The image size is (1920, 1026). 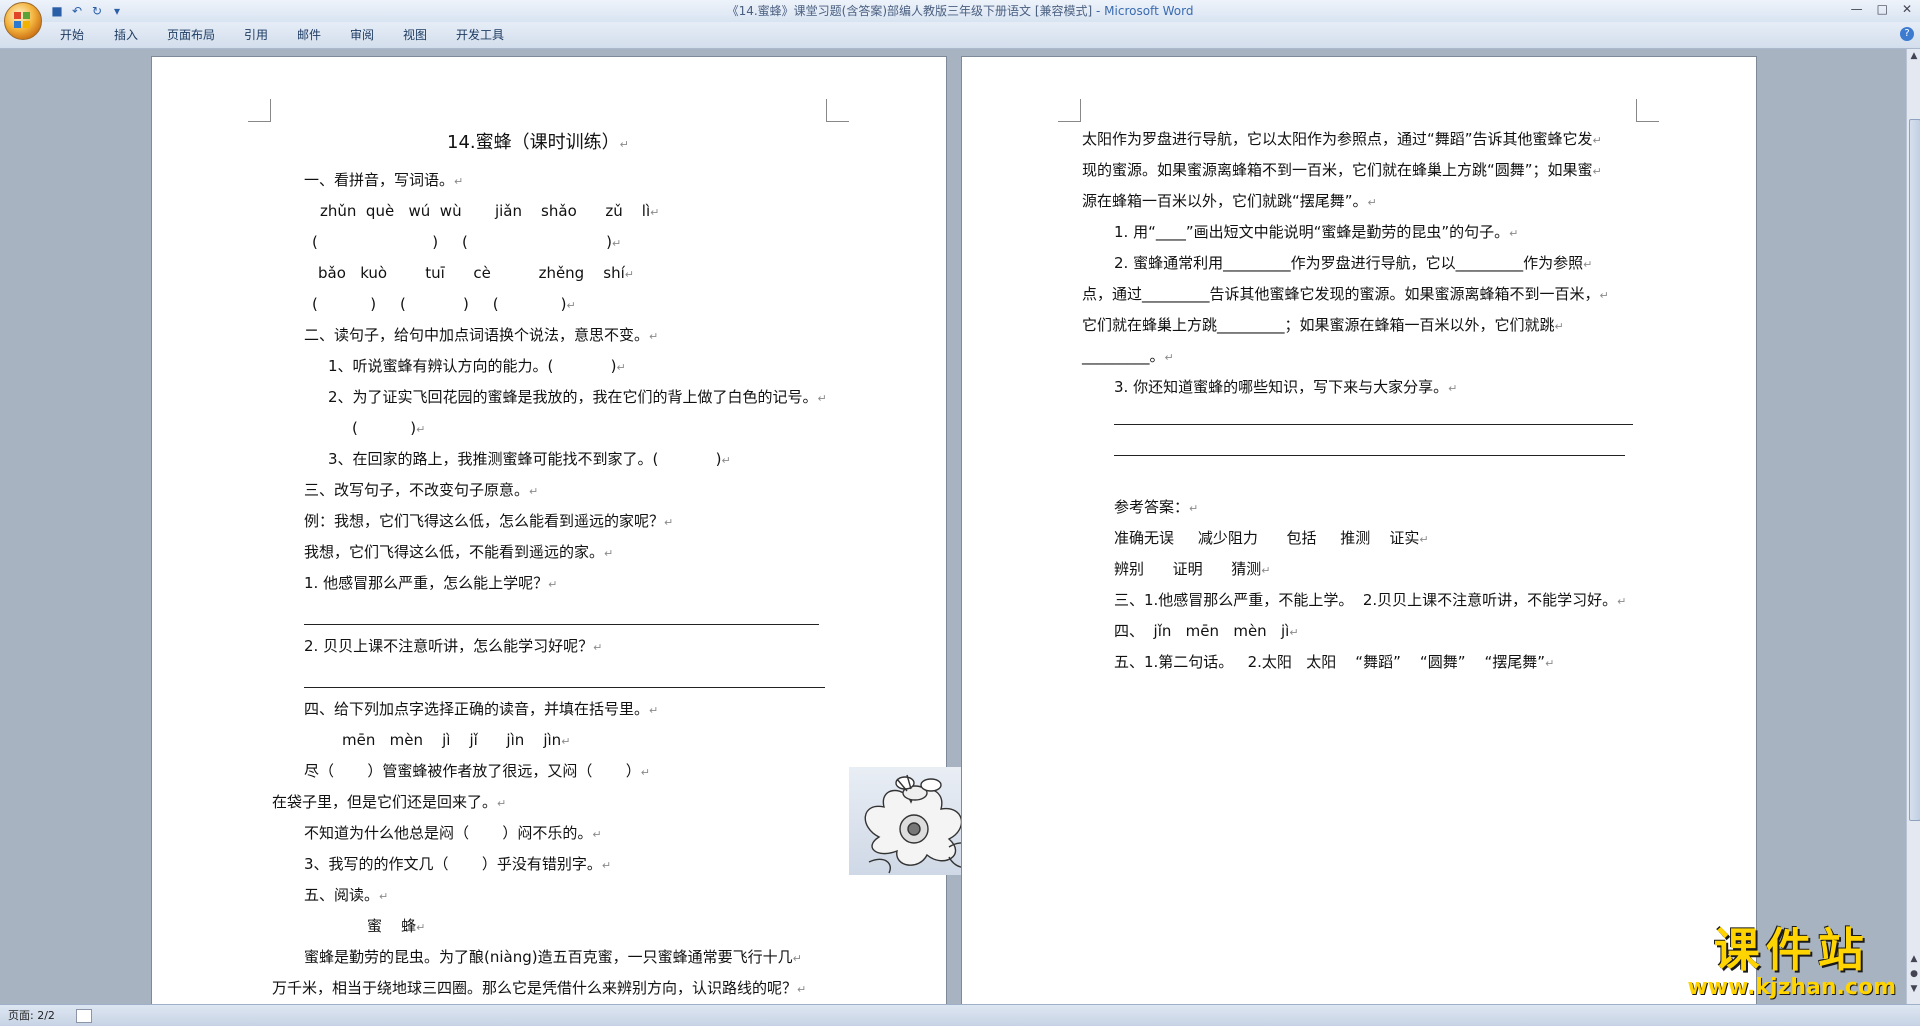 What do you see at coordinates (1882, 9) in the screenshot?
I see `maximize-button: □` at bounding box center [1882, 9].